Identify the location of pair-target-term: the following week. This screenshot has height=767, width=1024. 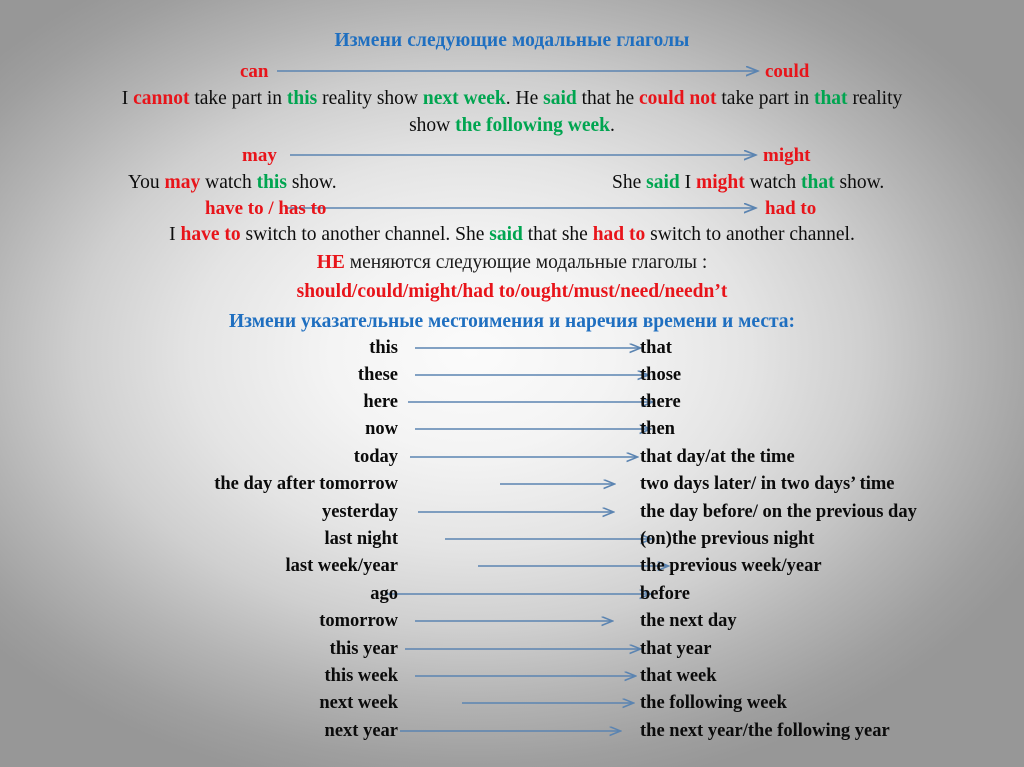
(713, 703).